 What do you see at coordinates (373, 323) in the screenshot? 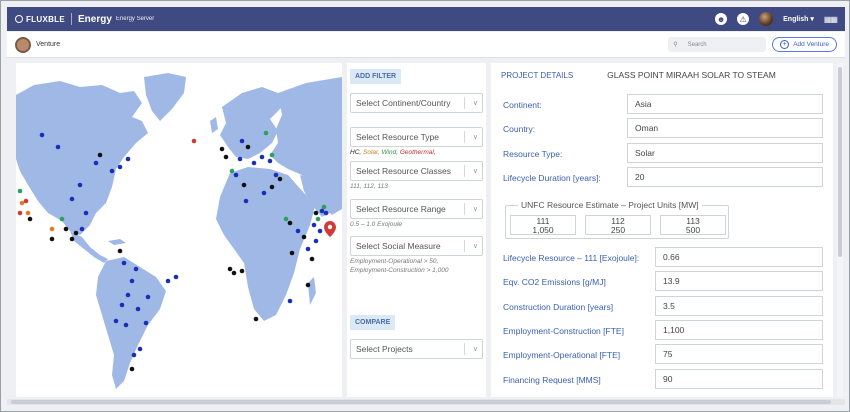
I see `compare-button: COMPARE` at bounding box center [373, 323].